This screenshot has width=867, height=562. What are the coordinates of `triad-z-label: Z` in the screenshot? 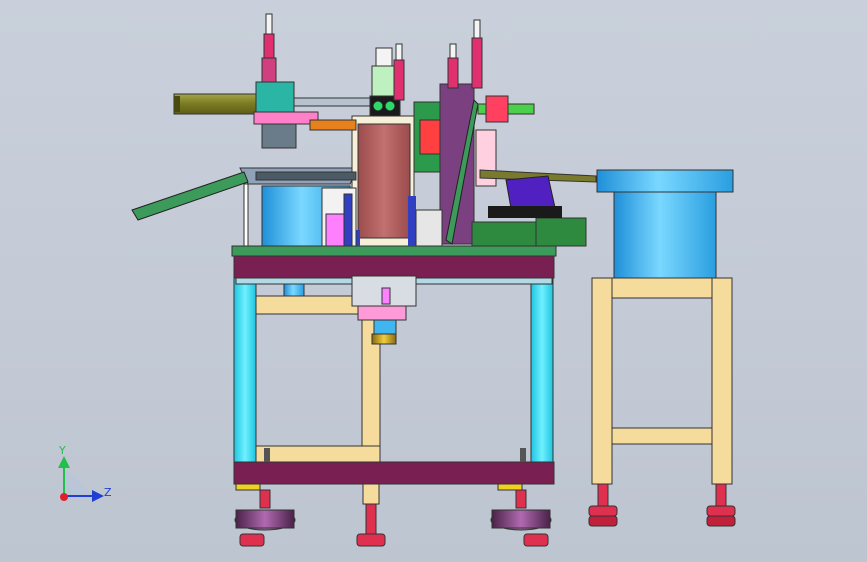 It's located at (108, 492).